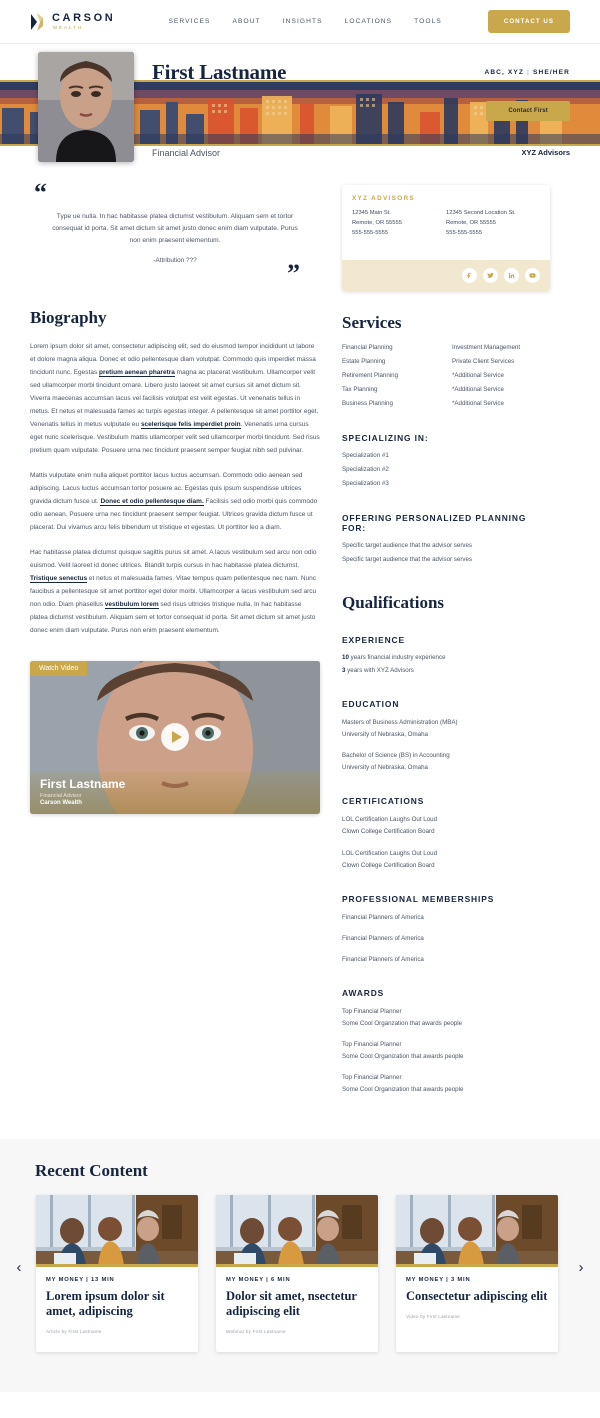 This screenshot has width=600, height=1418. What do you see at coordinates (477, 1296) in the screenshot?
I see `card-title: Consectetur adipiscing elit` at bounding box center [477, 1296].